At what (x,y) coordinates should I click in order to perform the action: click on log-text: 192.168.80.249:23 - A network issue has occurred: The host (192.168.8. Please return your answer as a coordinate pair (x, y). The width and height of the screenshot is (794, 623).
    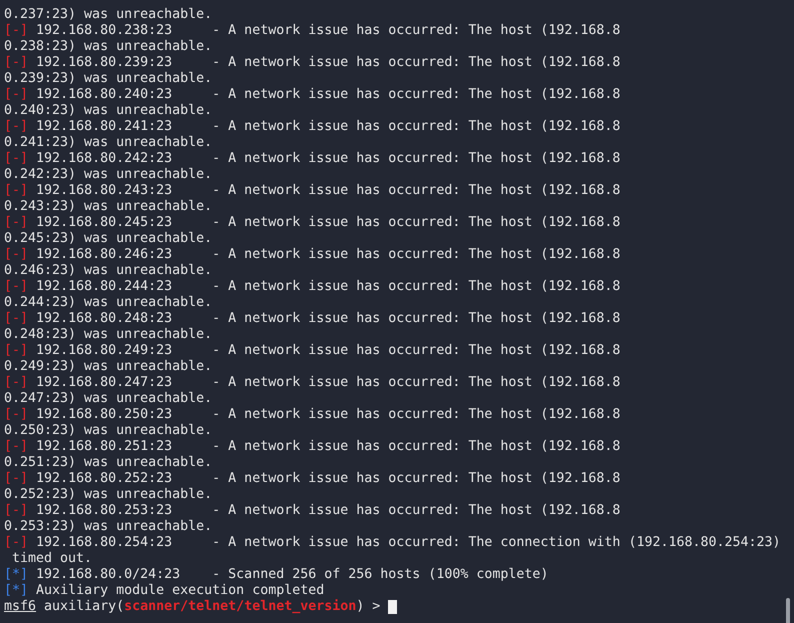
    Looking at the image, I should click on (328, 351).